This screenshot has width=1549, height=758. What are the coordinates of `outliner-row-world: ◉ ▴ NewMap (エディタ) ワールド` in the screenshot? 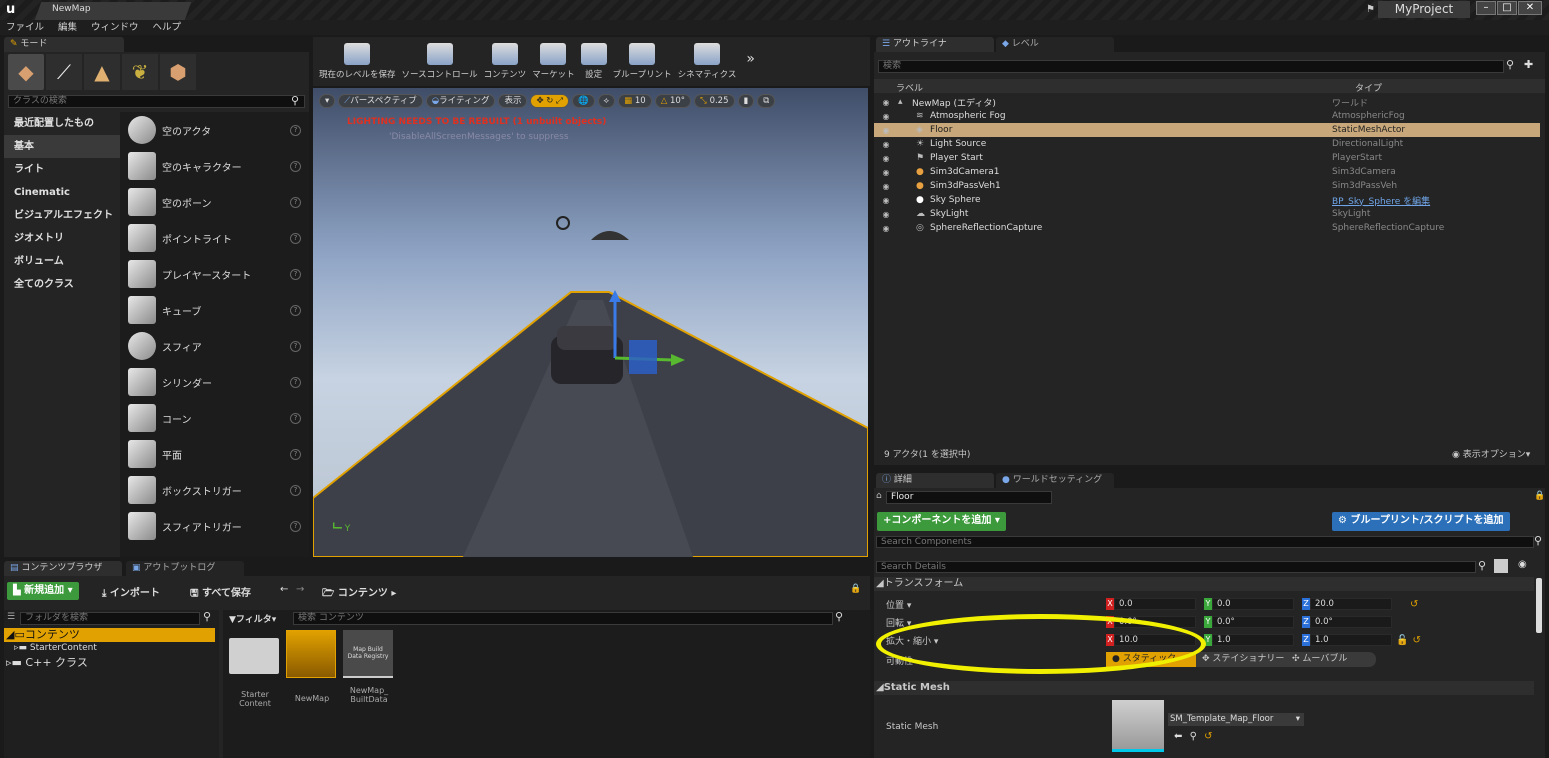 It's located at (1207, 102).